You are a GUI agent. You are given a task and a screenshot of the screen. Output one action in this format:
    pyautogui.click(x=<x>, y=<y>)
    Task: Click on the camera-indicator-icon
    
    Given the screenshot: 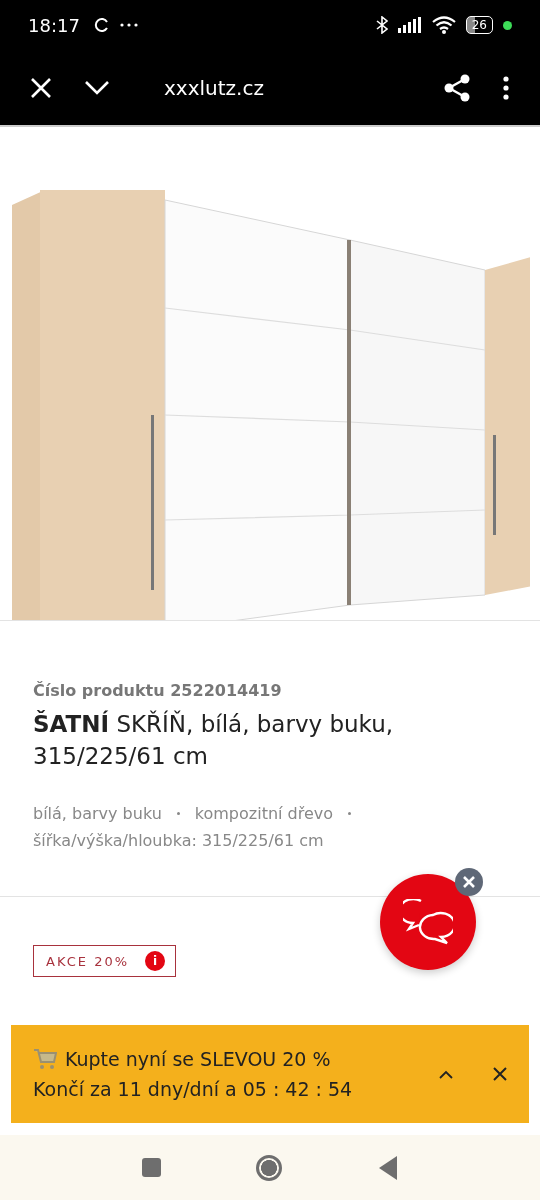 What is the action you would take?
    pyautogui.click(x=507, y=25)
    